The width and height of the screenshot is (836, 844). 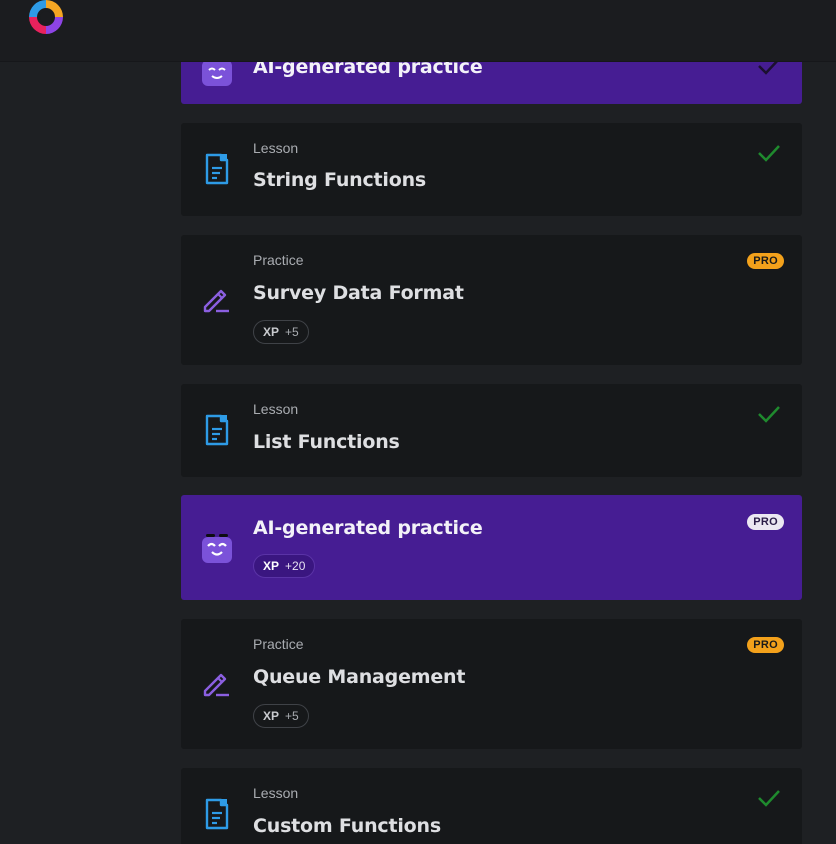 What do you see at coordinates (491, 300) in the screenshot?
I see `lesson-card-survey-data-format: Practice Survey Data Format XP +5 PRO` at bounding box center [491, 300].